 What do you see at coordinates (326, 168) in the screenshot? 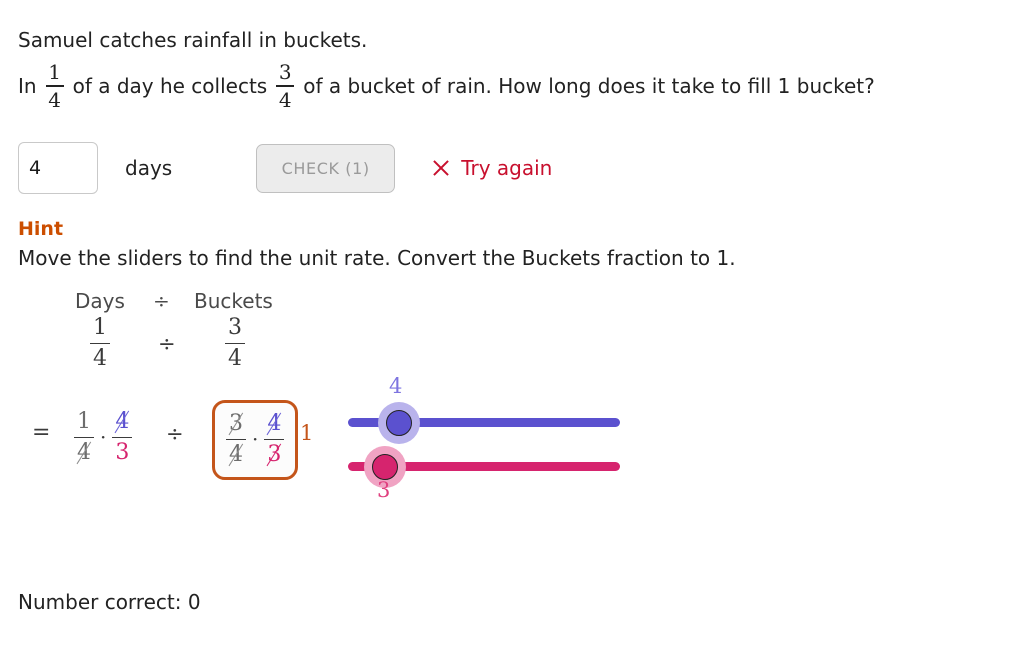
I see `check-button: CHECK (1)` at bounding box center [326, 168].